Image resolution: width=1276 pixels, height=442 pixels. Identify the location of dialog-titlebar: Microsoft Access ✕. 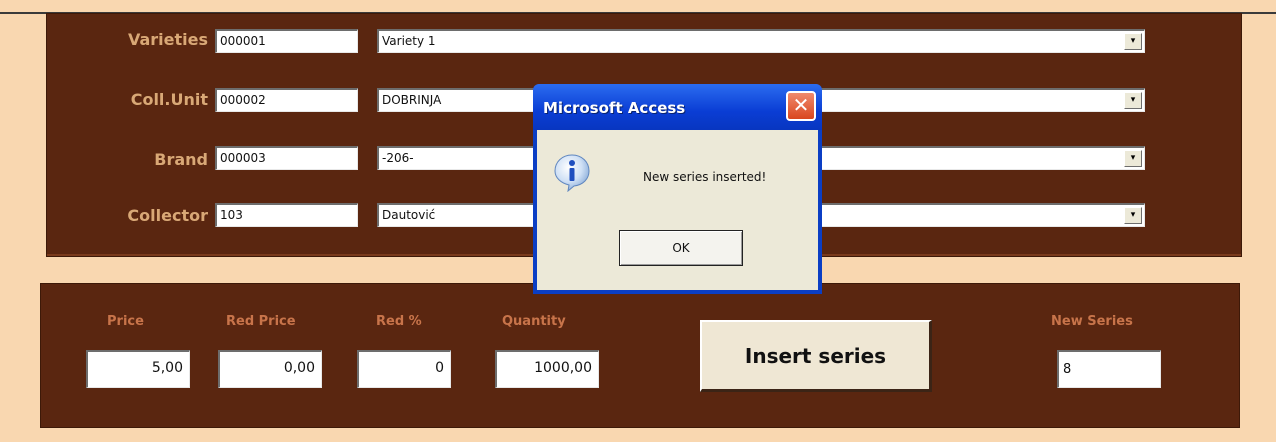
(677, 107).